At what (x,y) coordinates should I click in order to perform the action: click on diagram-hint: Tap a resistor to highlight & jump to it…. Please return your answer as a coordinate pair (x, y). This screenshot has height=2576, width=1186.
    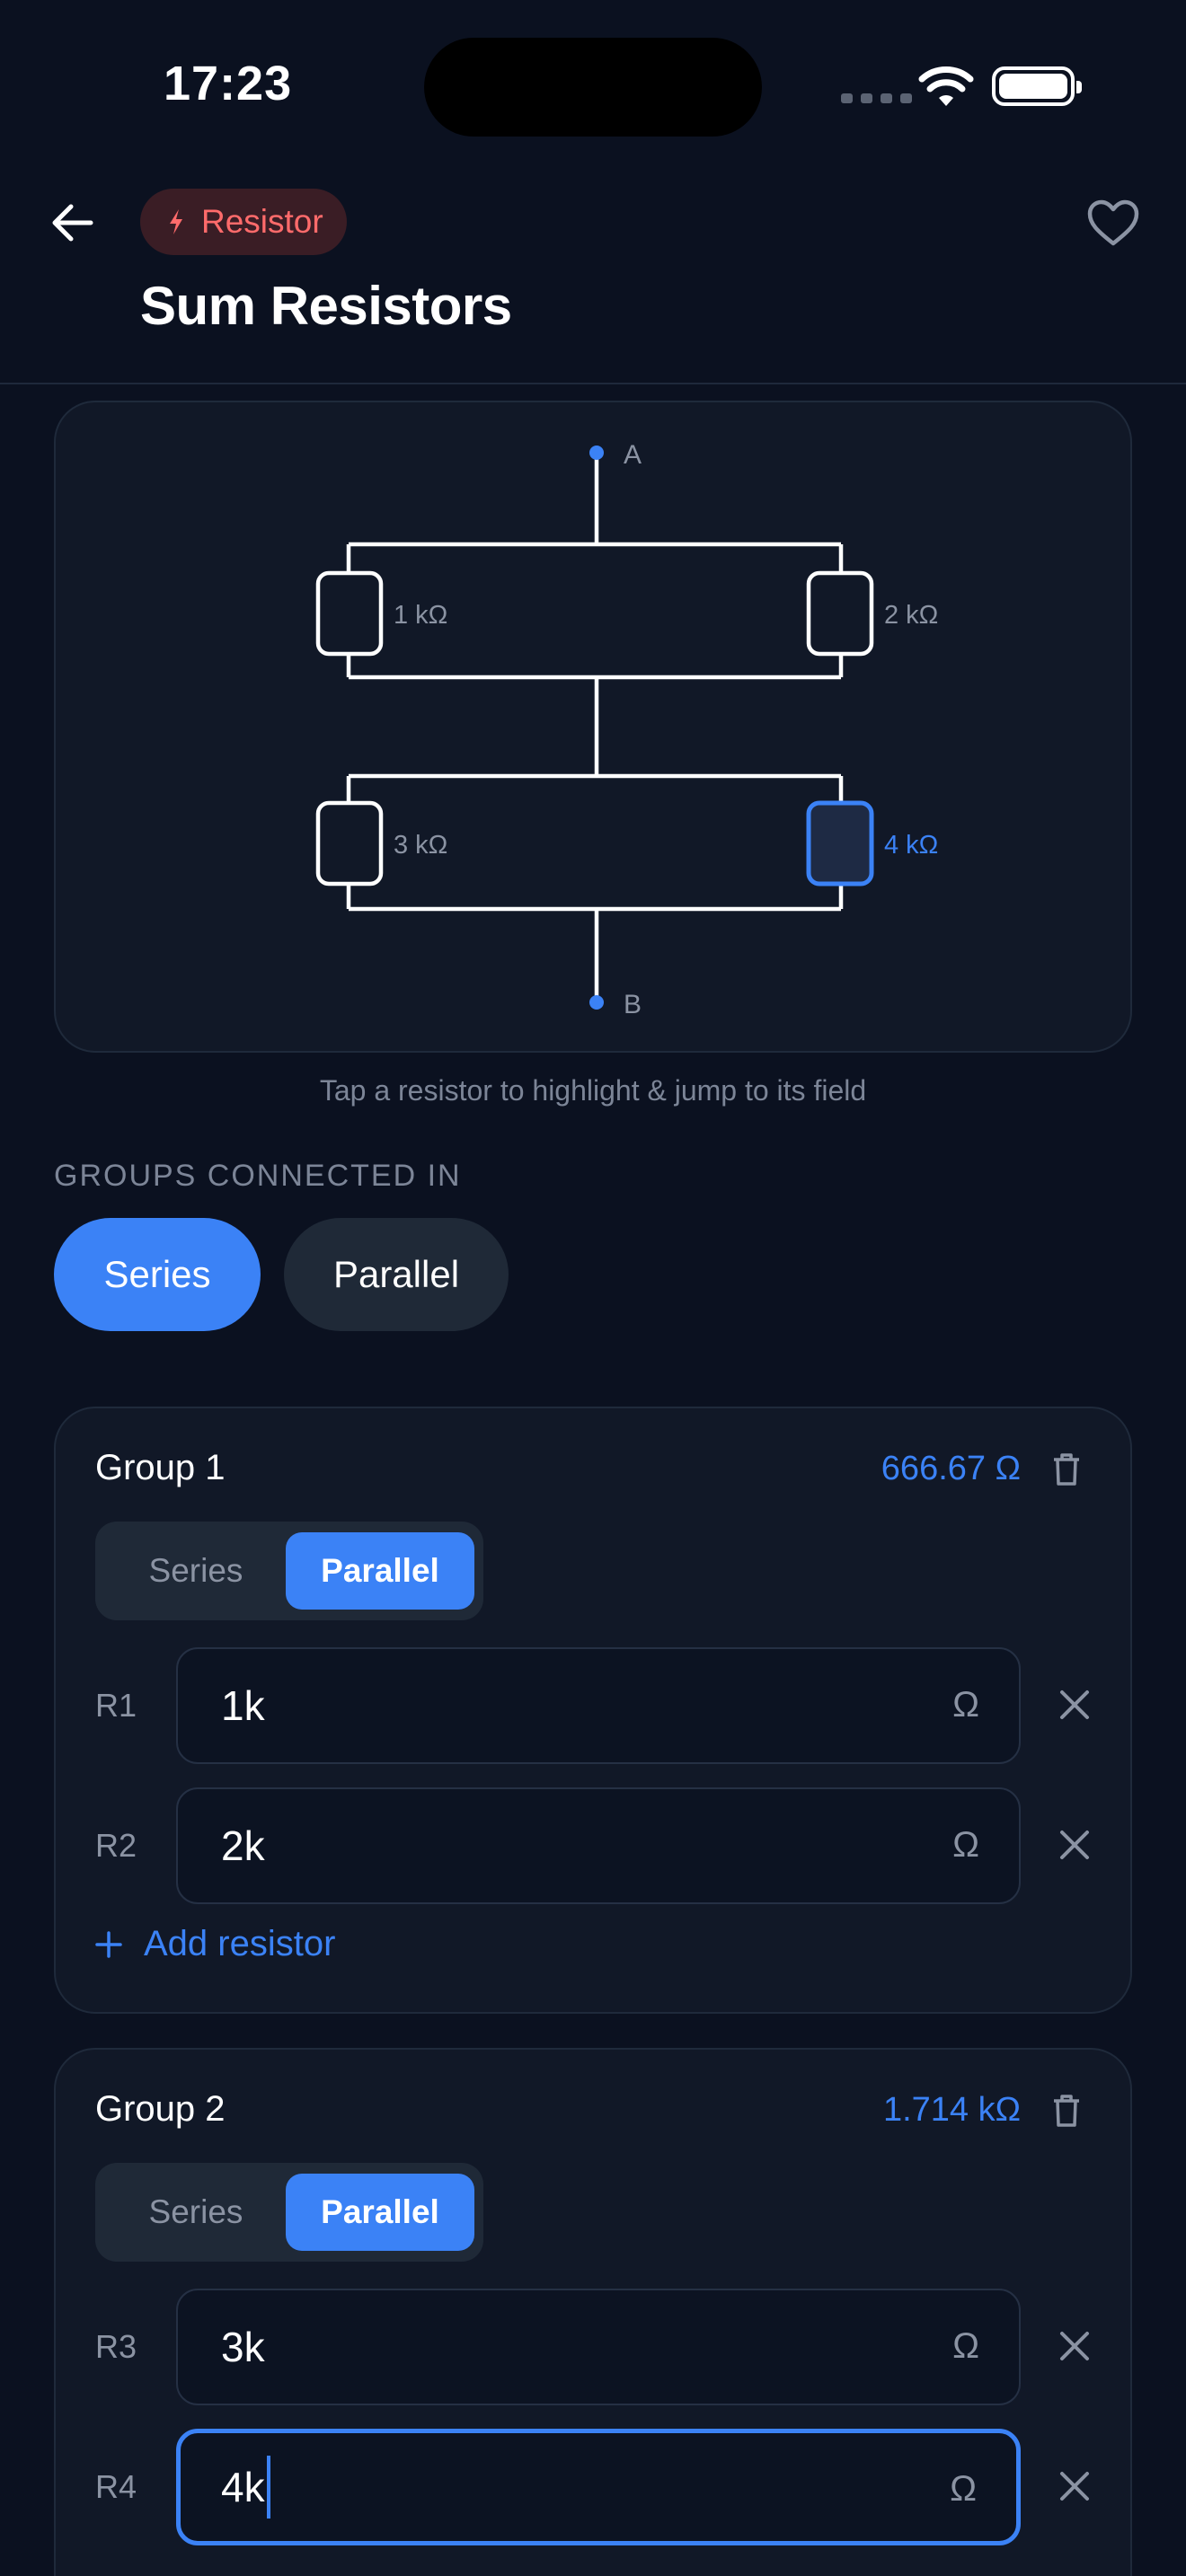
    Looking at the image, I should click on (593, 1090).